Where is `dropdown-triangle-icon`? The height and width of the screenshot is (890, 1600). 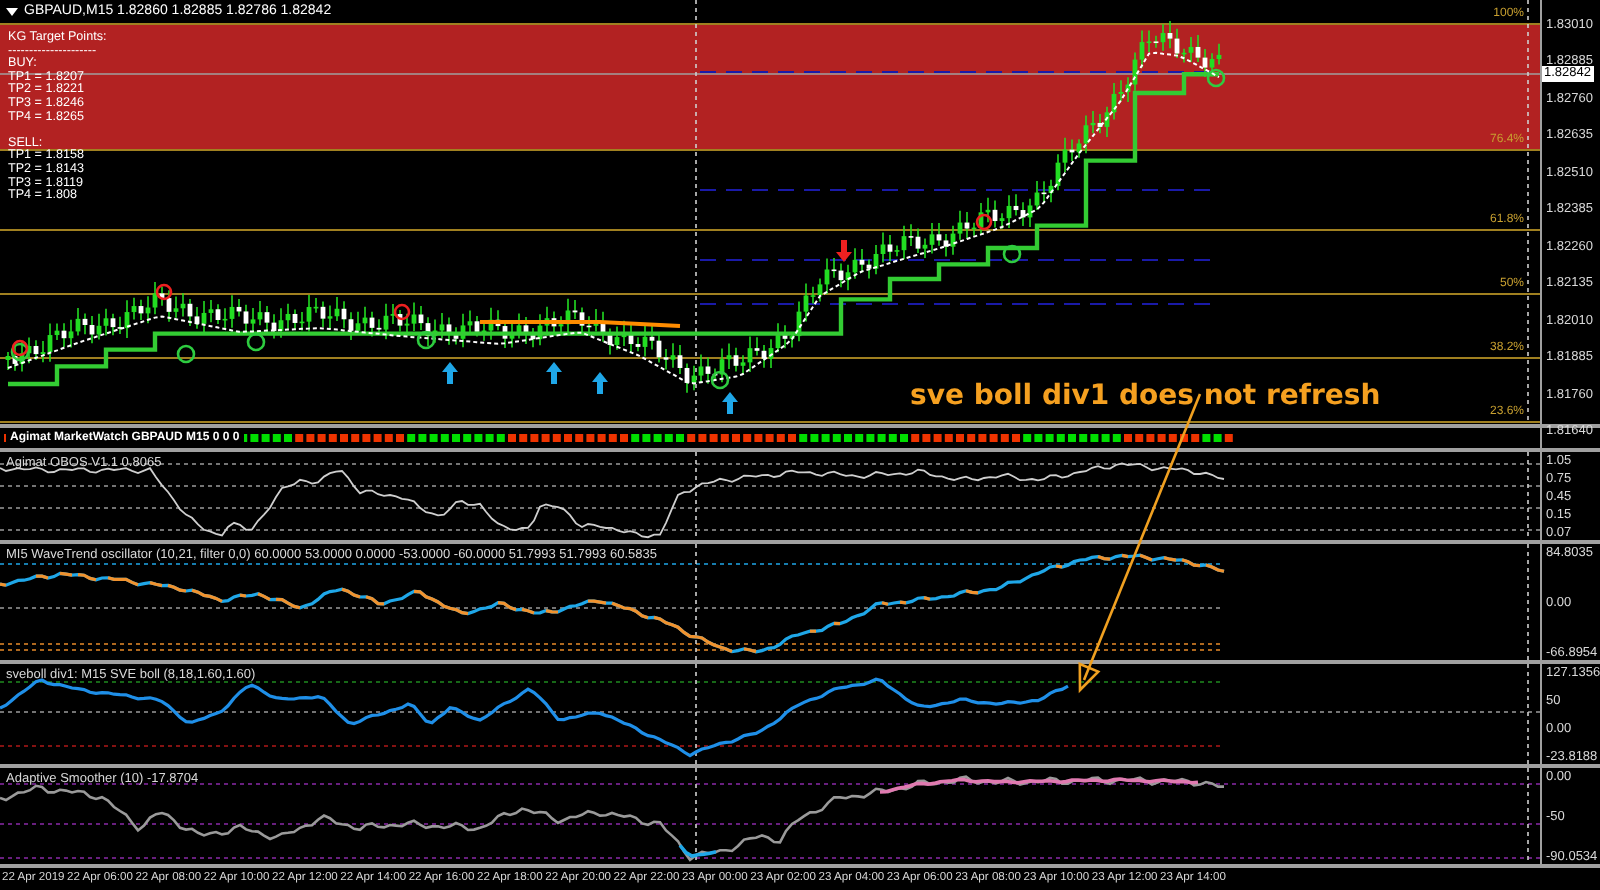
dropdown-triangle-icon is located at coordinates (12, 11).